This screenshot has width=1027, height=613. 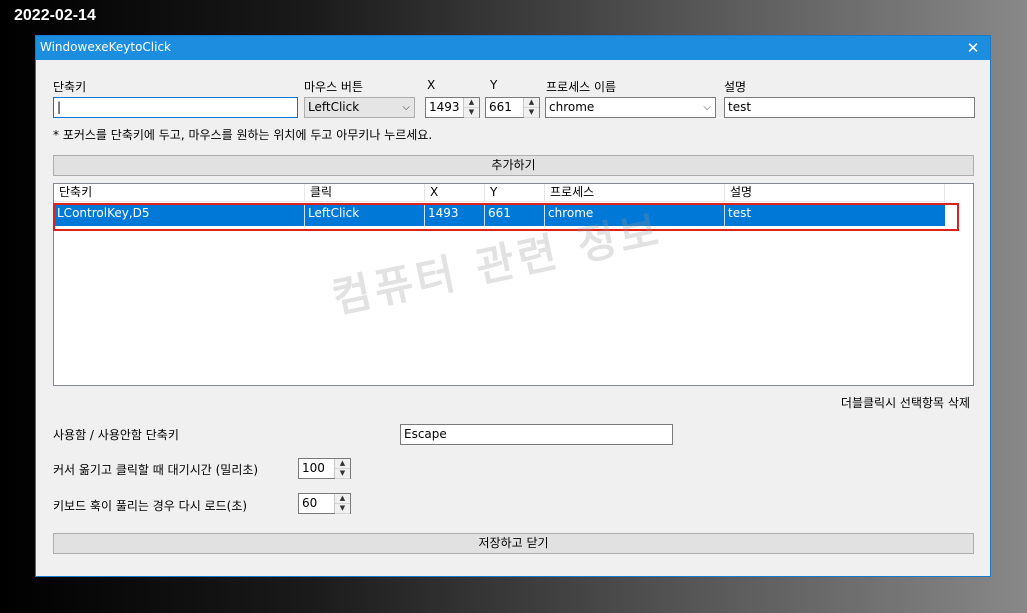 I want to click on cell-x: 1493, so click(x=455, y=214).